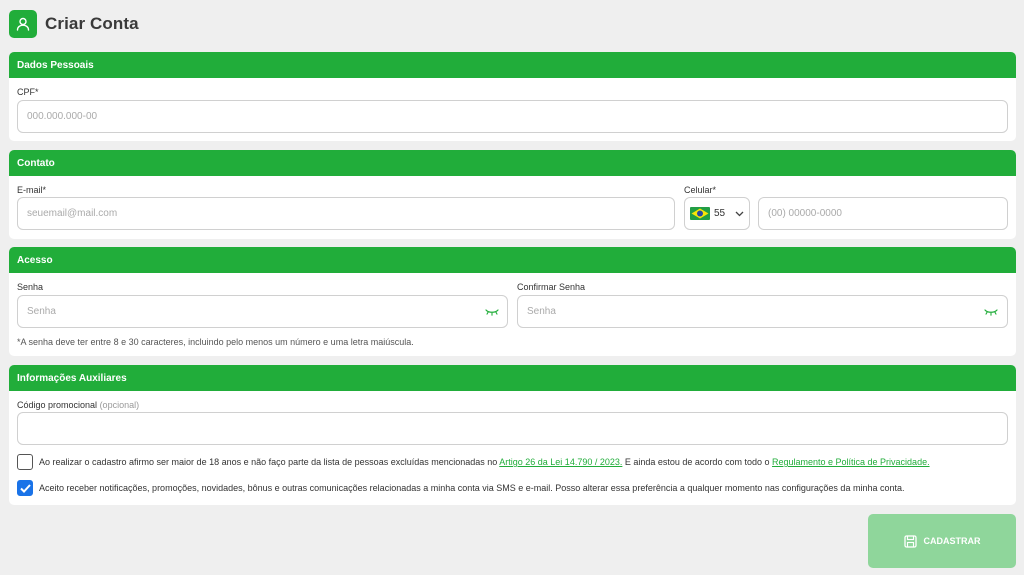 The width and height of the screenshot is (1024, 575). I want to click on confirm-password-input, so click(762, 311).